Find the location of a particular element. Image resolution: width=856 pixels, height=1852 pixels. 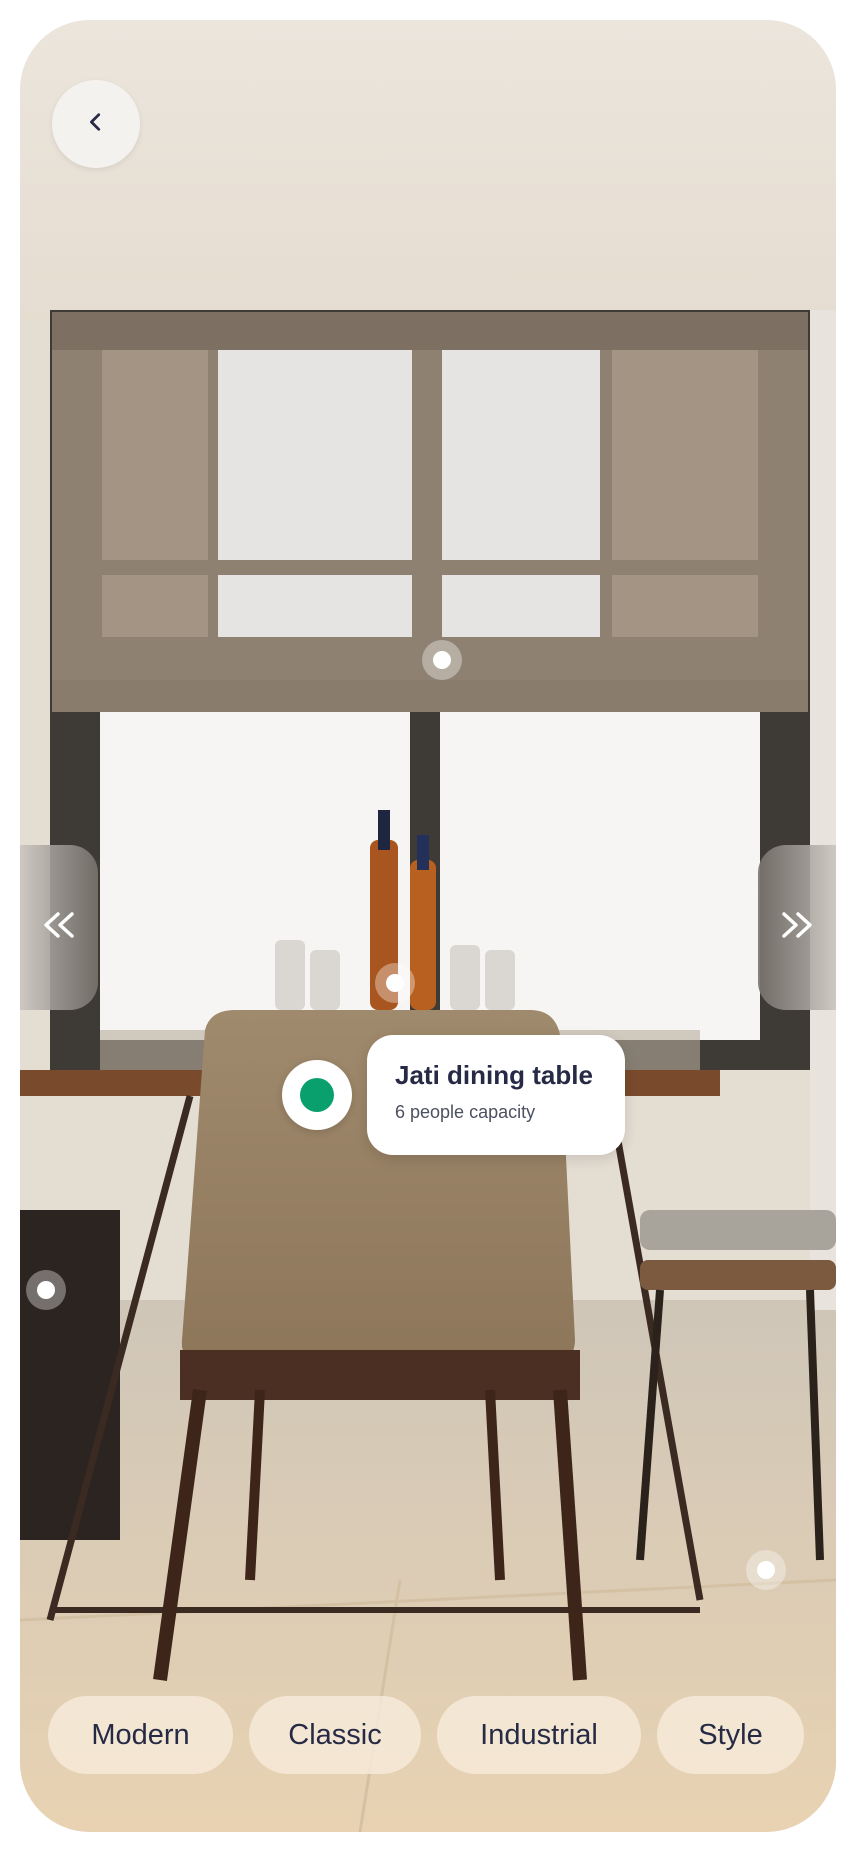

hotspot-bottles is located at coordinates (395, 983).